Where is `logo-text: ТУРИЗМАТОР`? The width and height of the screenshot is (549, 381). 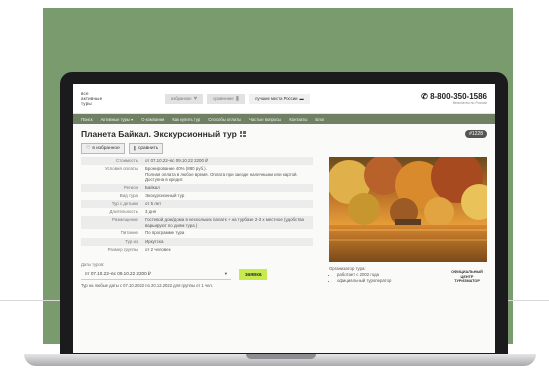
logo-text: ТУРИЗМАТОР is located at coordinates (467, 281).